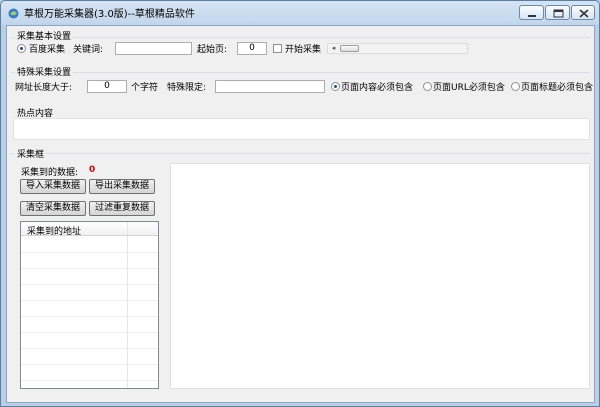 The height and width of the screenshot is (407, 600). Describe the element at coordinates (89, 229) in the screenshot. I see `list-header: 采集到的地址` at that location.